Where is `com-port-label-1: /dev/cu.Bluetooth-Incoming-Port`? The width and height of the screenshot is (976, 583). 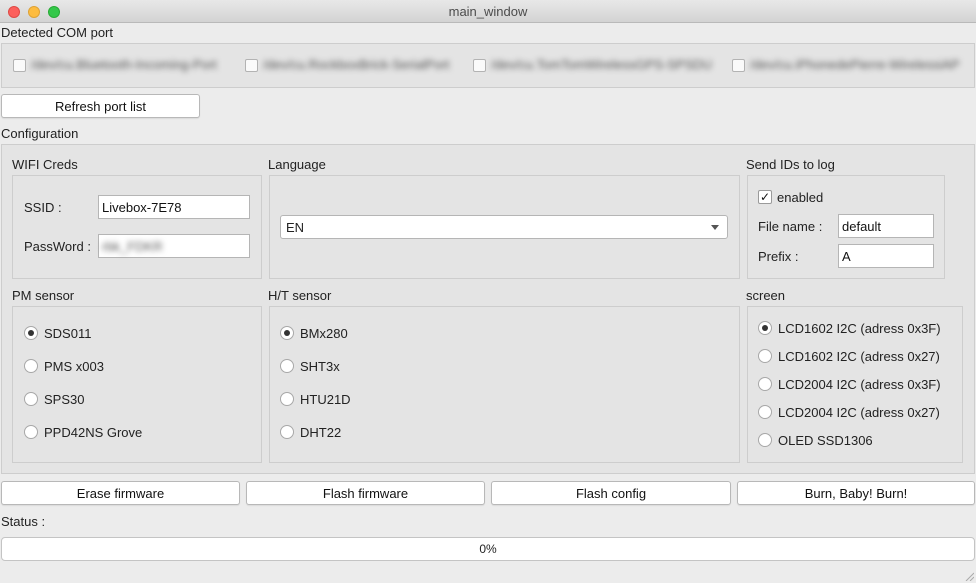
com-port-label-1: /dev/cu.Bluetooth-Incoming-Port is located at coordinates (124, 64).